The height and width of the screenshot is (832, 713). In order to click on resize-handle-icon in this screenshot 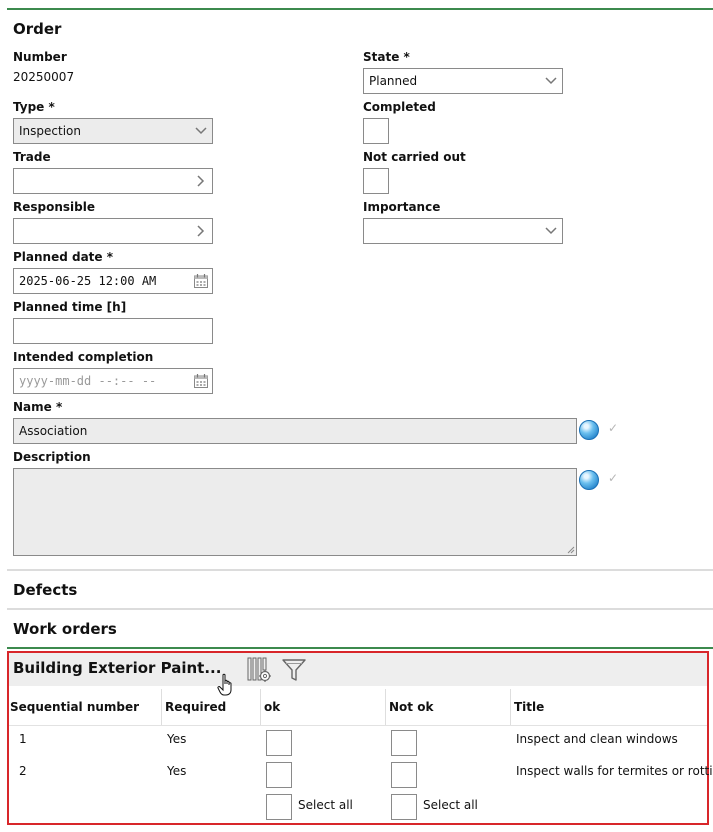, I will do `click(571, 550)`.